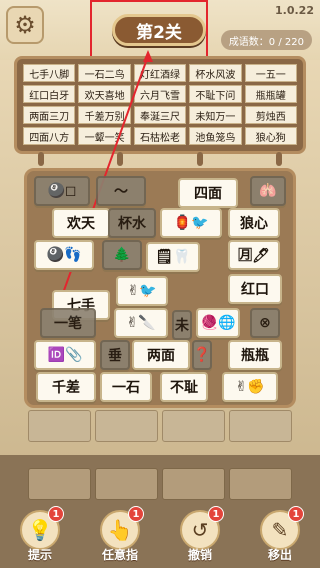  I want to click on version-label: 1.0.22, so click(294, 10).